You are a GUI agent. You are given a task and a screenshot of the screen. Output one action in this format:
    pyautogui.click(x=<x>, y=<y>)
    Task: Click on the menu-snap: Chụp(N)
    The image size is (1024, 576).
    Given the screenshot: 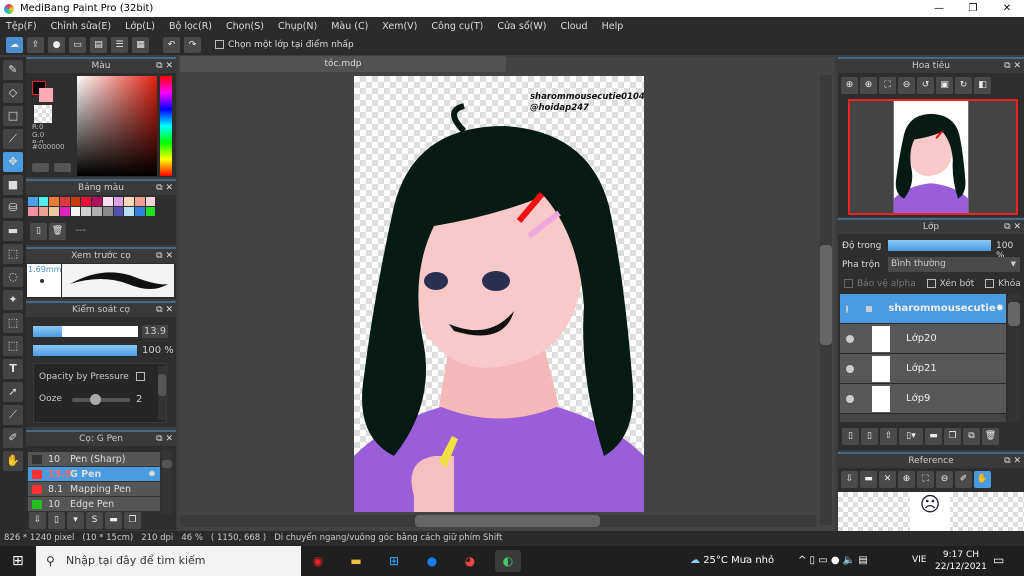 What is the action you would take?
    pyautogui.click(x=297, y=26)
    